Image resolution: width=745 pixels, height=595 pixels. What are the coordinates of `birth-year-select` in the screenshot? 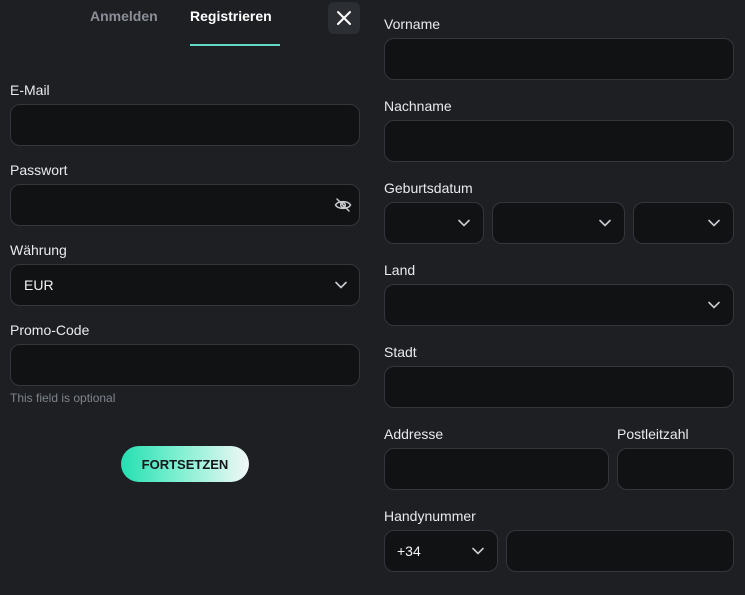 It's located at (683, 223).